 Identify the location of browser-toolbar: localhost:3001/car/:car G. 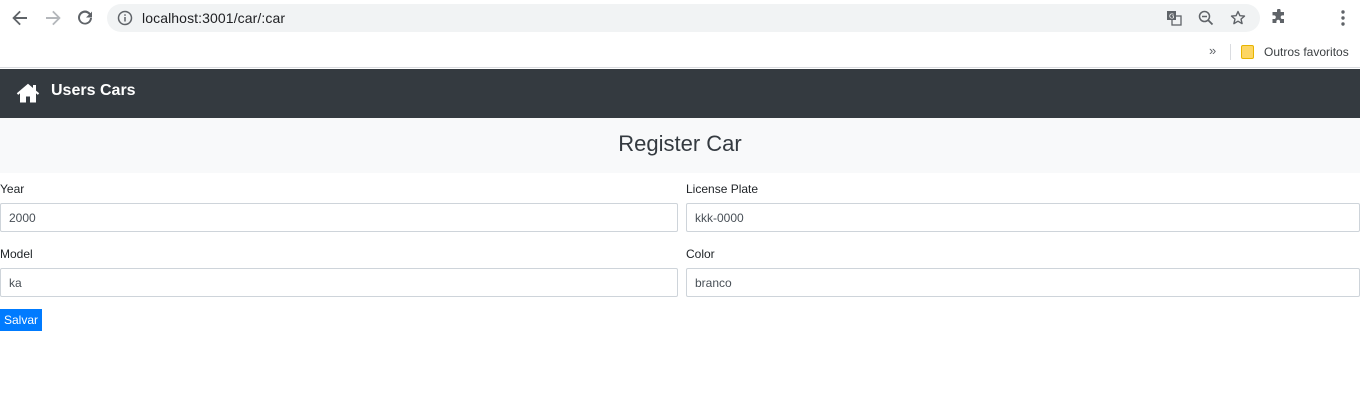
(680, 18).